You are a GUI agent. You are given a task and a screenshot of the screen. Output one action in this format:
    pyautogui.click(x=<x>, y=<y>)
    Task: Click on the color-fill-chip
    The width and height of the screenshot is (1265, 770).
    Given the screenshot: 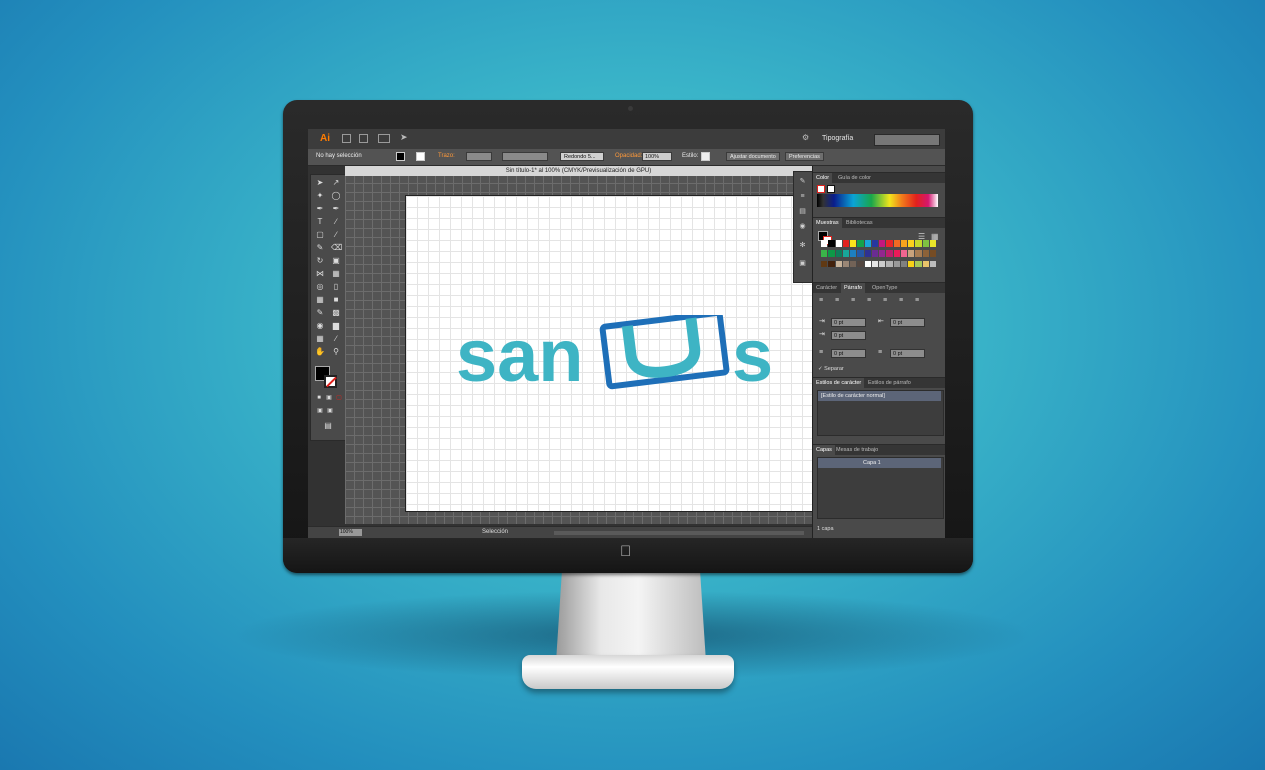 What is the action you would take?
    pyautogui.click(x=831, y=189)
    